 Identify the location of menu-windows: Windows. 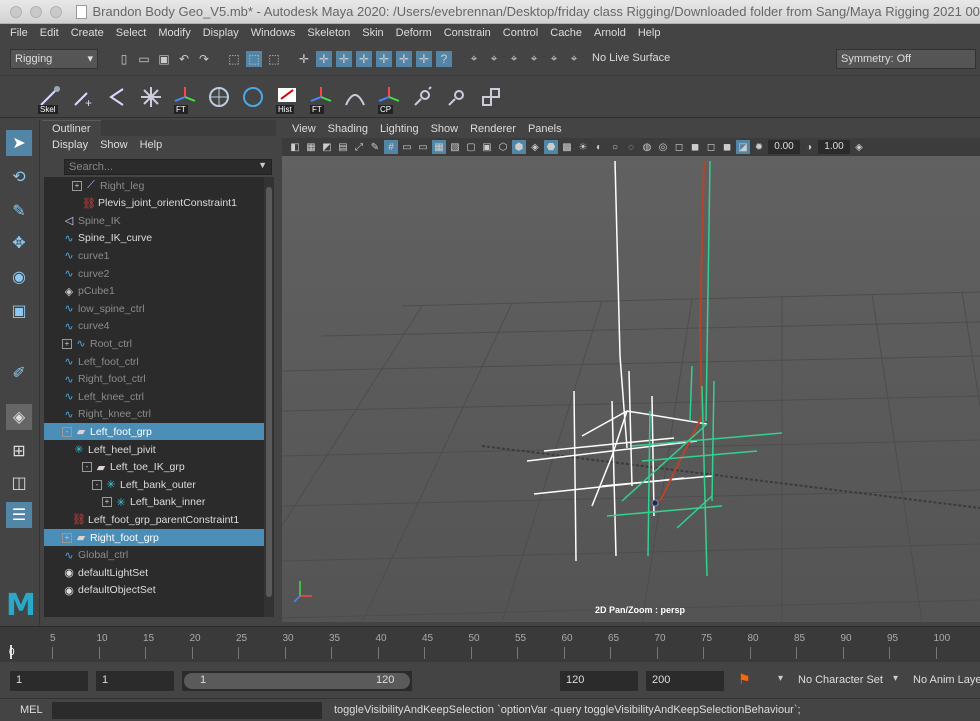
(273, 33).